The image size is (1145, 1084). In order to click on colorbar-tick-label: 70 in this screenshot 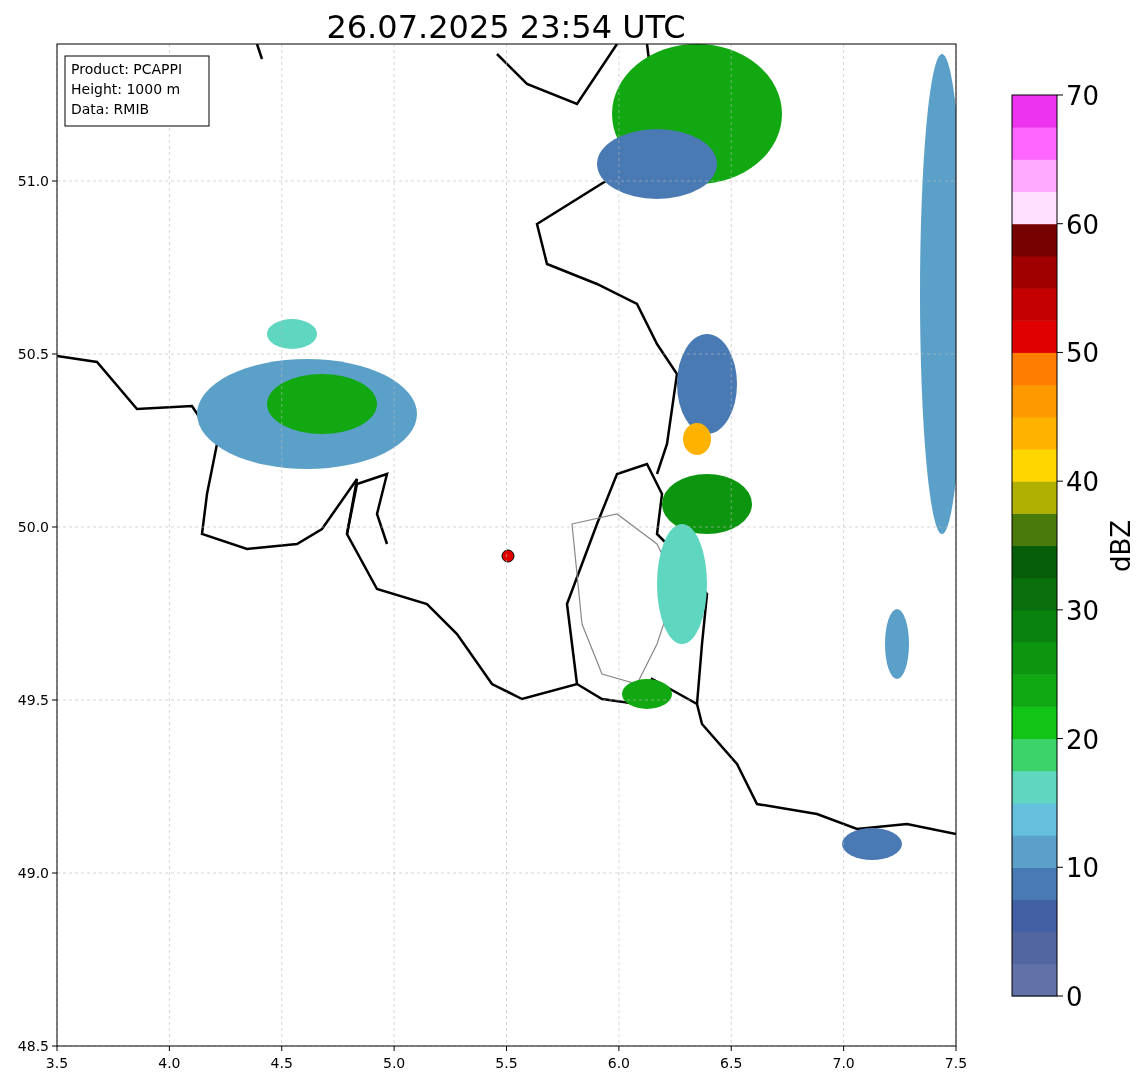, I will do `click(1083, 96)`.